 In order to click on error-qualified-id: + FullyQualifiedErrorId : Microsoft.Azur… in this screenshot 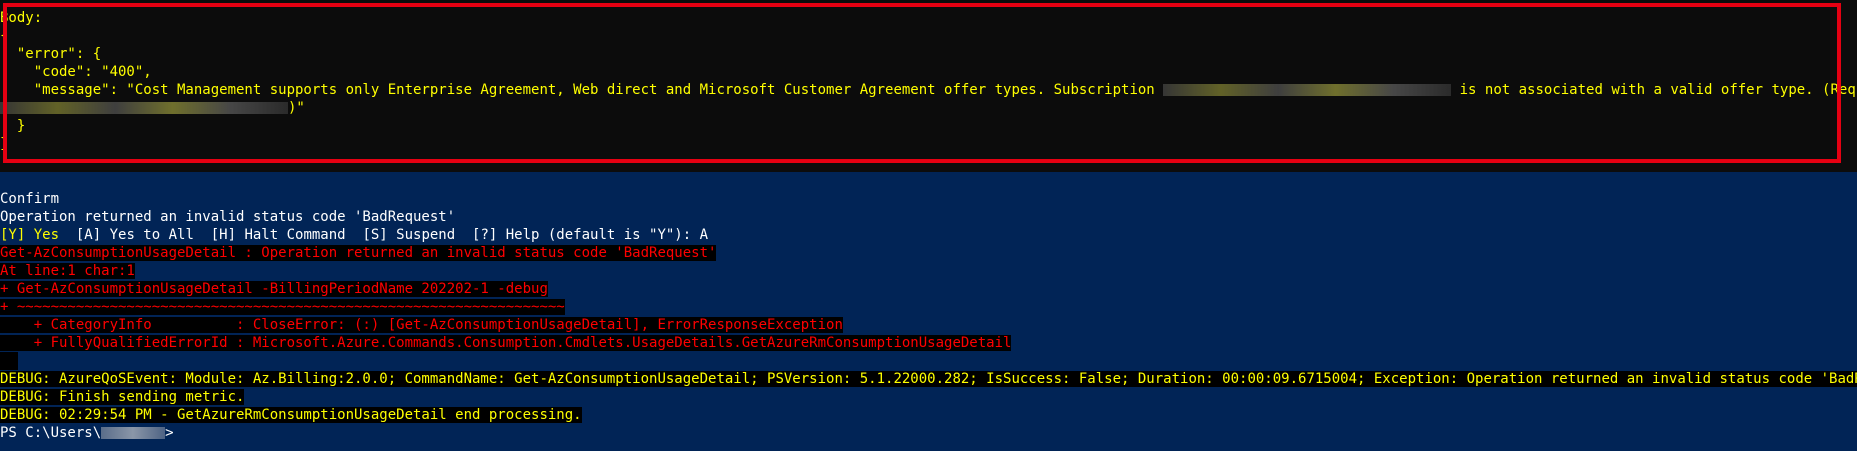, I will do `click(506, 343)`.